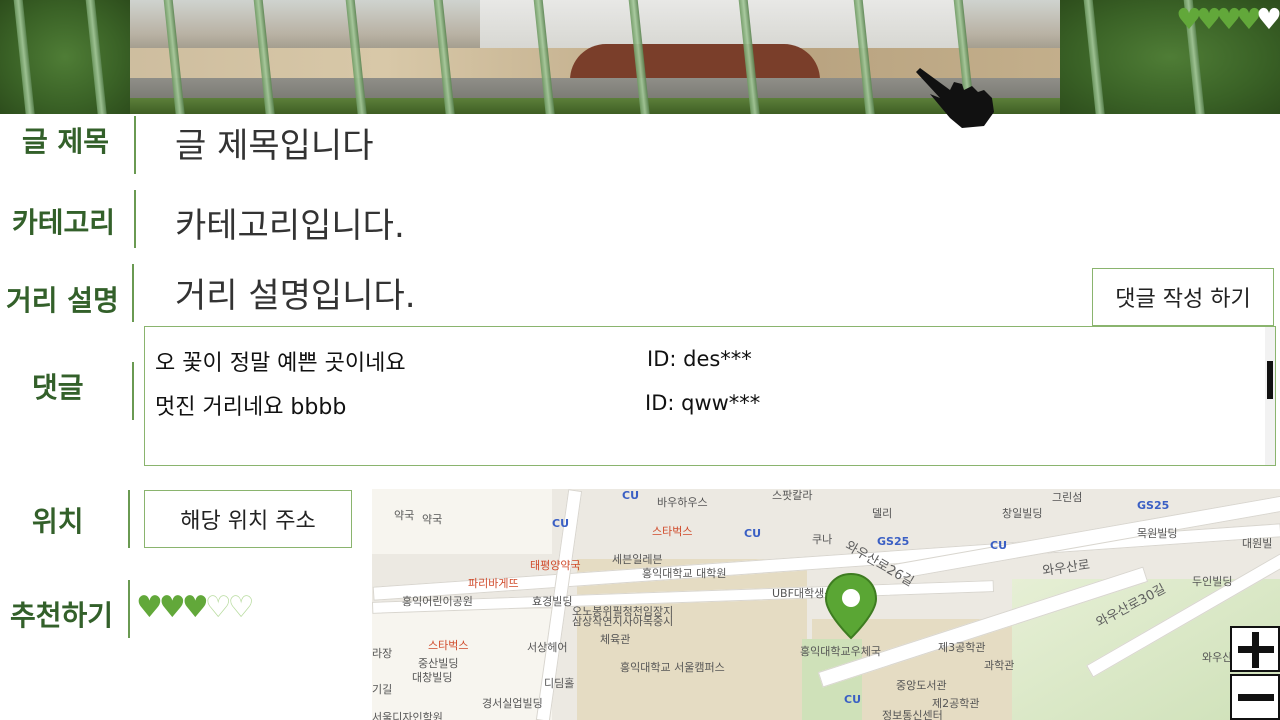  I want to click on map-label: 쿠나, so click(822, 539).